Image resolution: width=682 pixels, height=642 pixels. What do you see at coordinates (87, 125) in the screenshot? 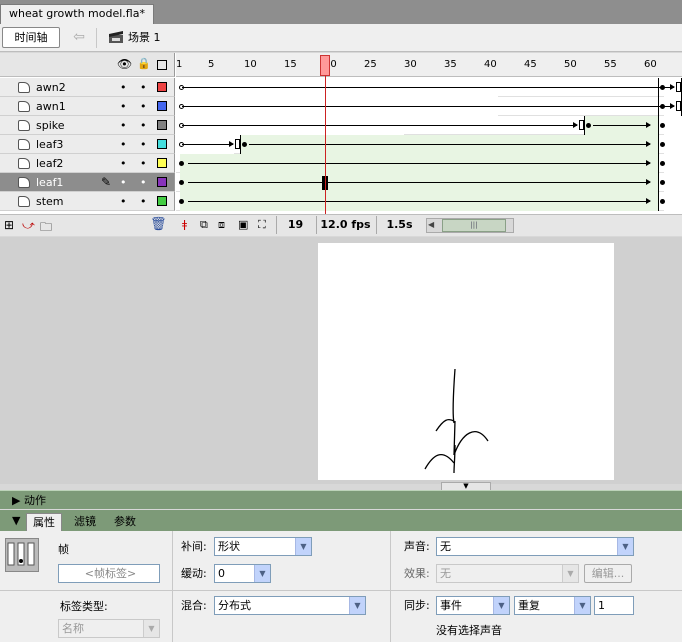
I see `layer-row: spike • •` at bounding box center [87, 125].